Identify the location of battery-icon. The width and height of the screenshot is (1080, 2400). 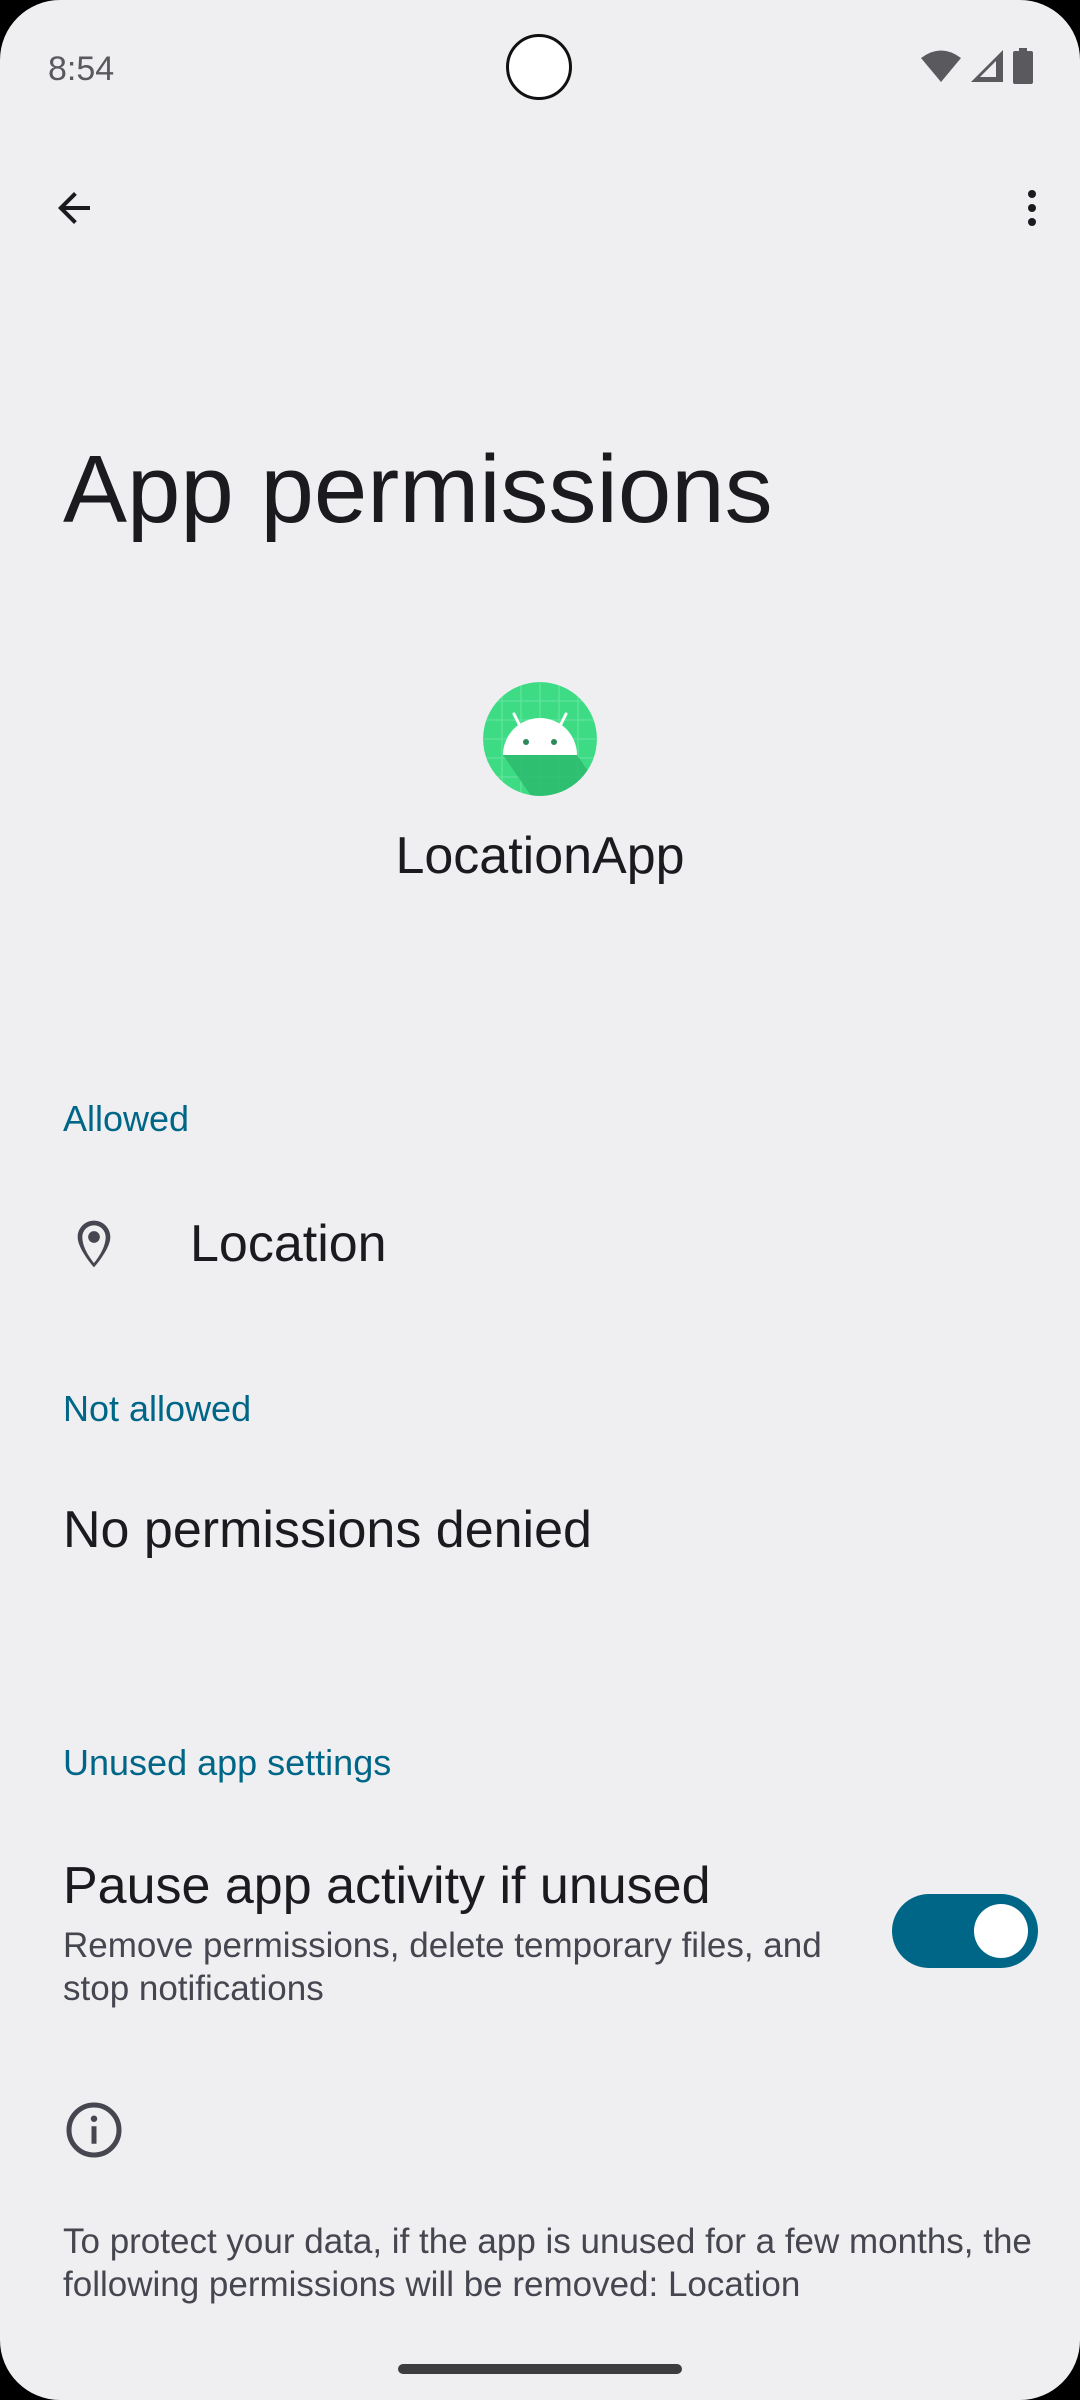
(1023, 66).